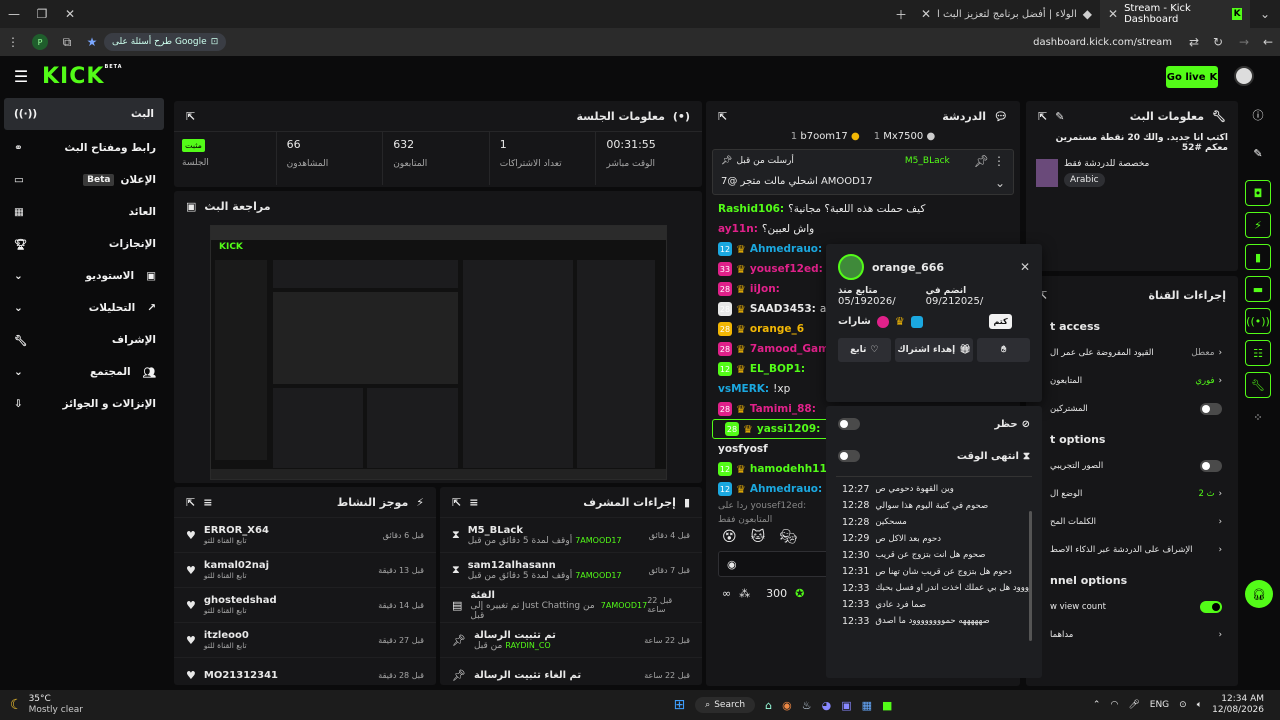 The height and width of the screenshot is (720, 1280). Describe the element at coordinates (743, 389) in the screenshot. I see `chat-username: vsMERK:` at that location.